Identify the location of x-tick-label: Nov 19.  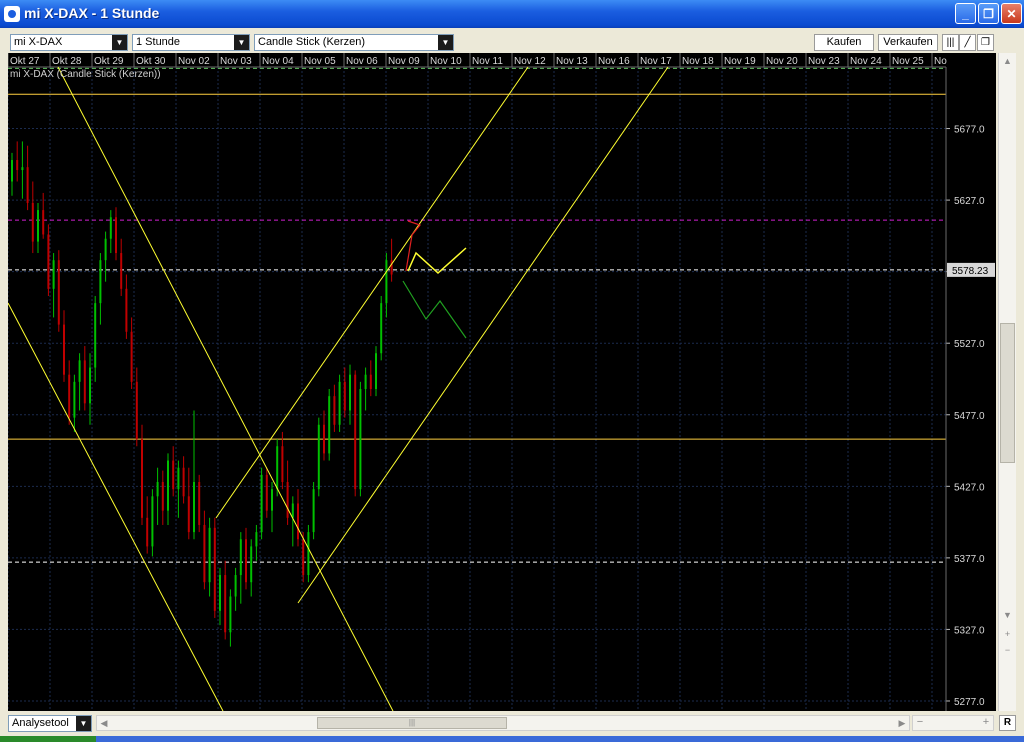
(740, 61).